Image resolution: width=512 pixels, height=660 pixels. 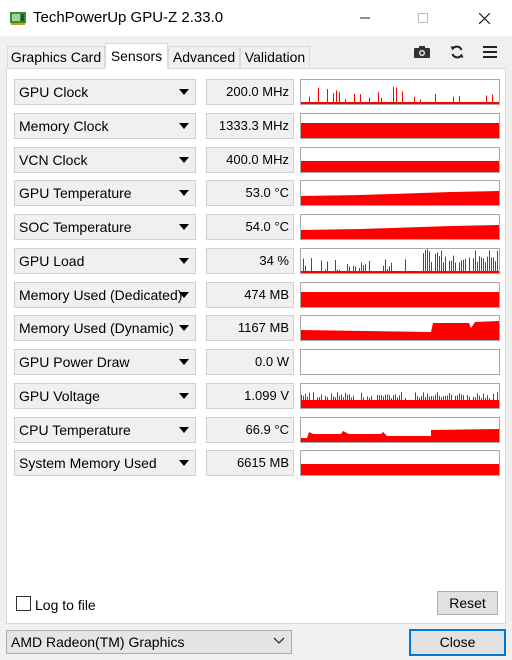 I want to click on sensor-name-dropdown: CPU Temperature, so click(x=105, y=430).